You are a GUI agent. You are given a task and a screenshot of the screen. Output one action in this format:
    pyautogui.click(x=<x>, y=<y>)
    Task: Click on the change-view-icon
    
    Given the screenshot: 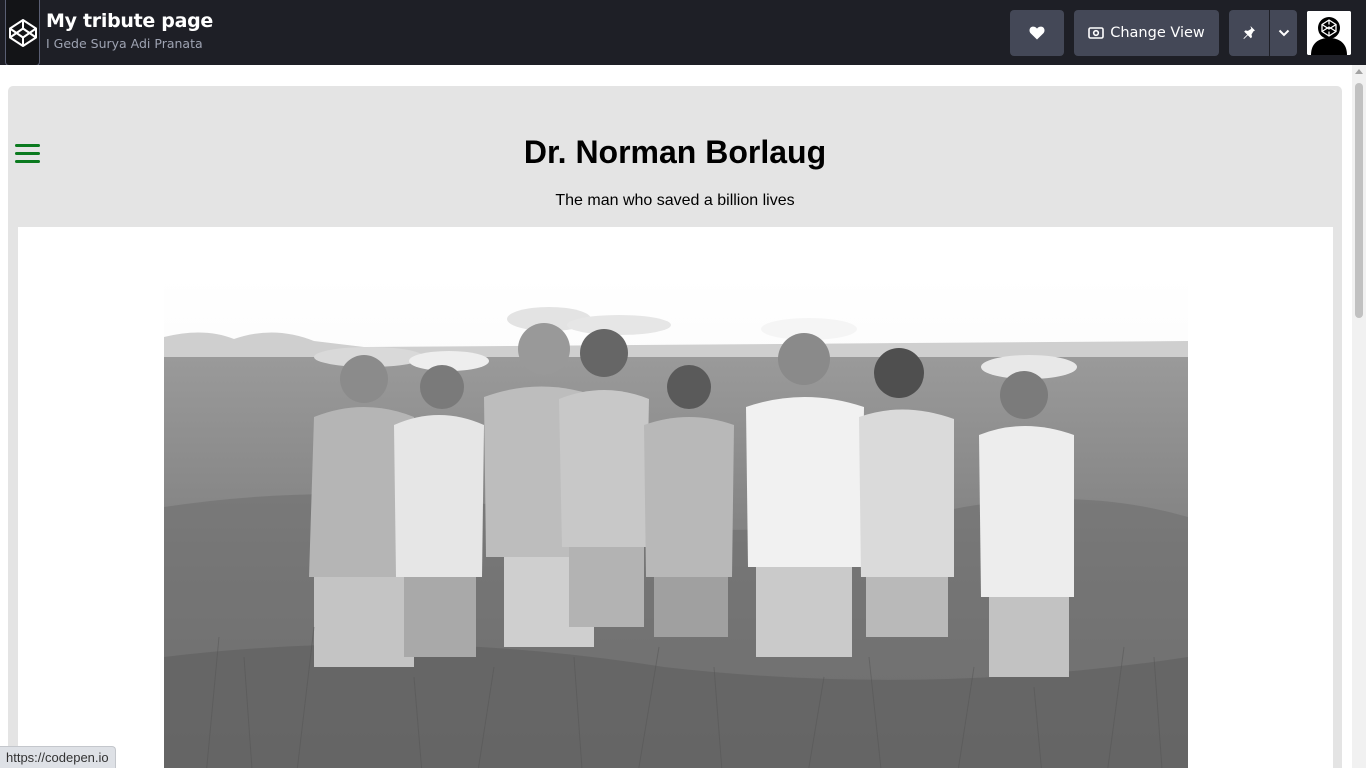 What is the action you would take?
    pyautogui.click(x=1096, y=33)
    